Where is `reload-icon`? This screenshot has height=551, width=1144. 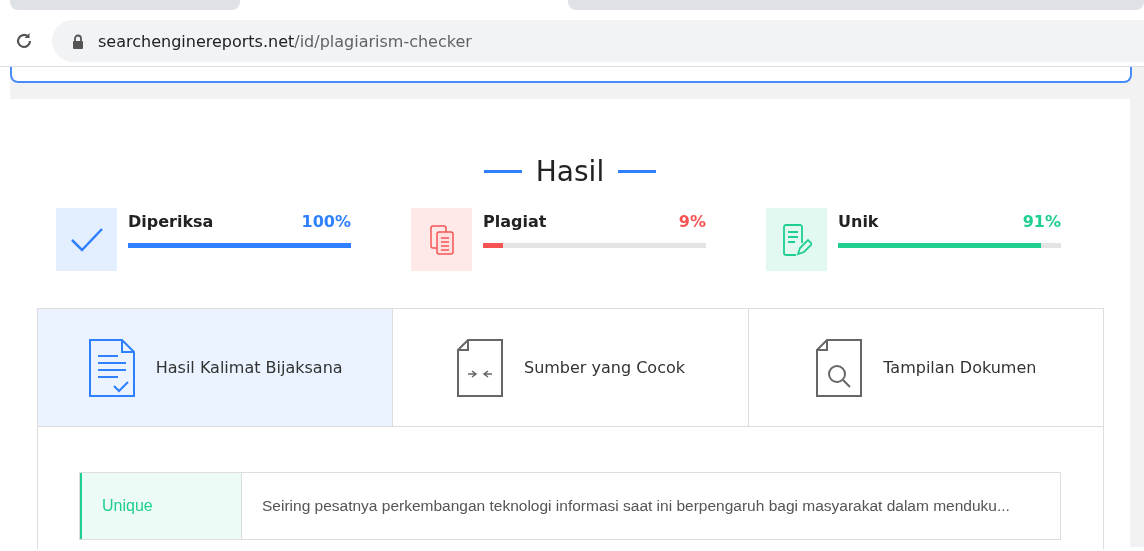
reload-icon is located at coordinates (24, 41).